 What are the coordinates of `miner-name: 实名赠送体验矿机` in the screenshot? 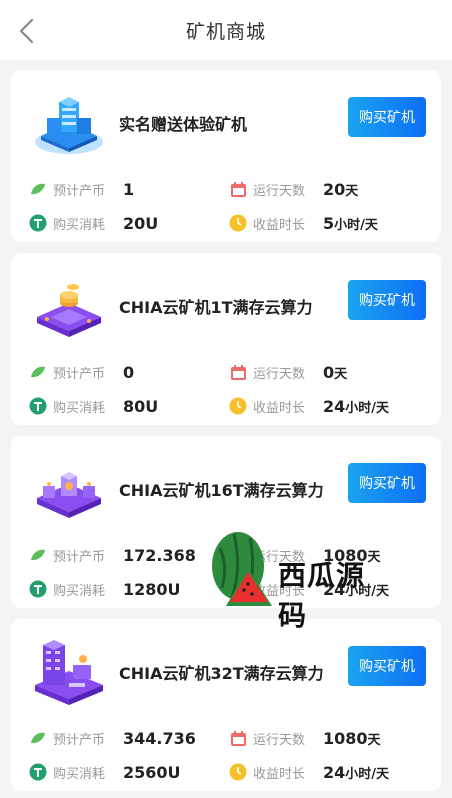 It's located at (183, 124).